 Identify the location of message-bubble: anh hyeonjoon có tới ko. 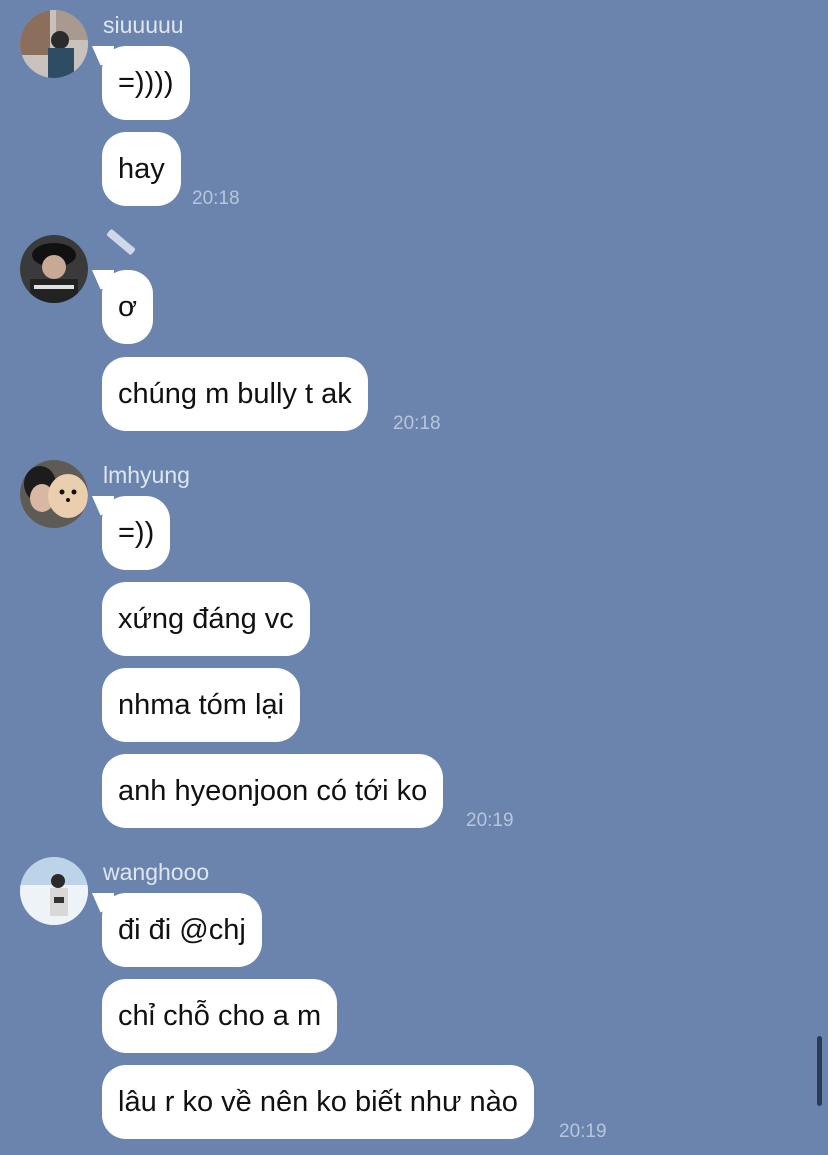
(273, 791).